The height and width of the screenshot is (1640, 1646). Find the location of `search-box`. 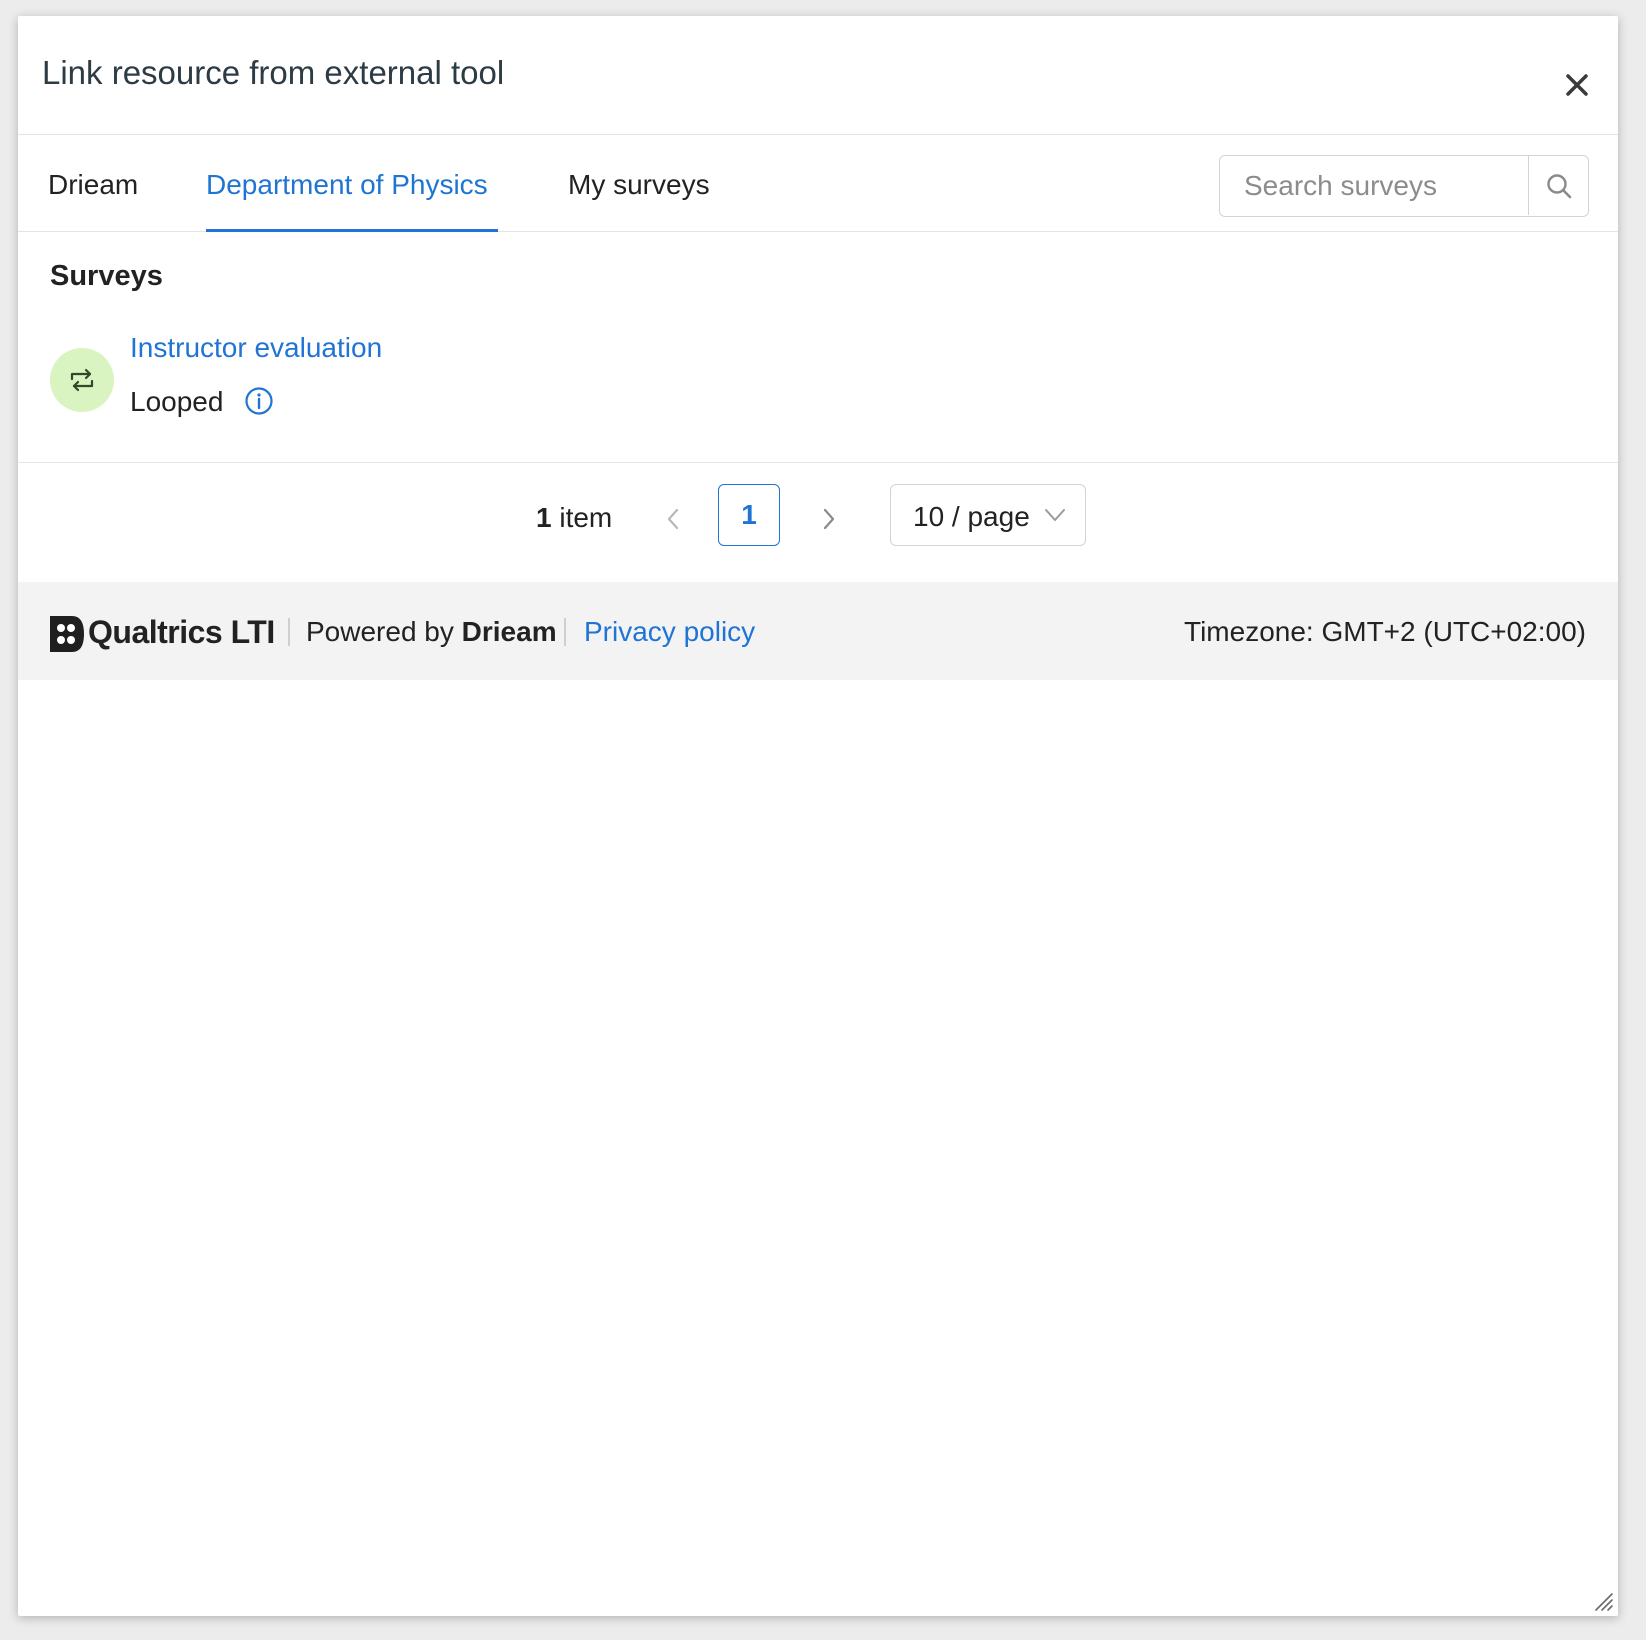

search-box is located at coordinates (1404, 186).